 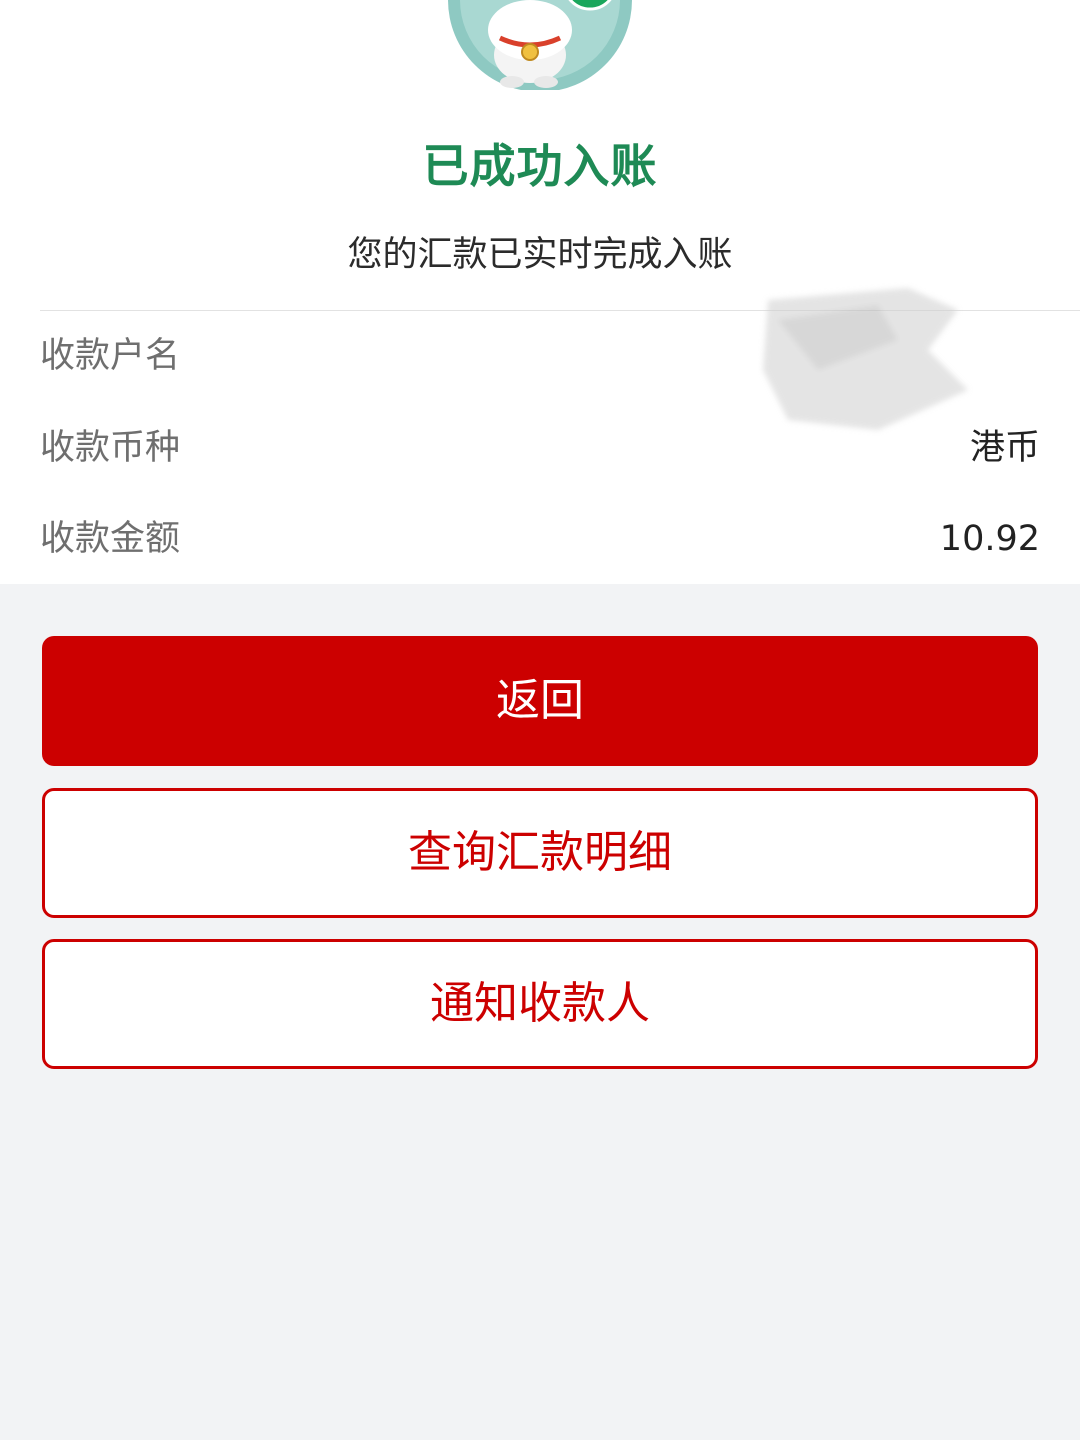 I want to click on check-icon, so click(x=590, y=5).